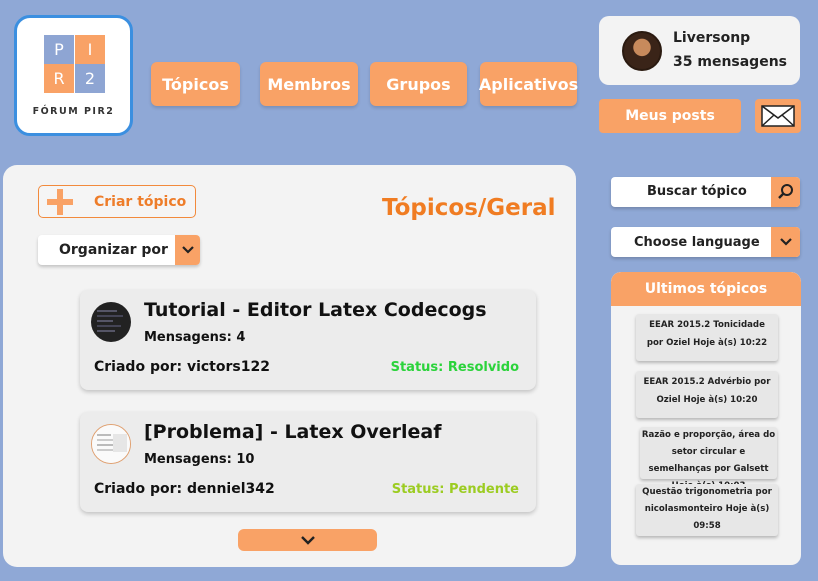  I want to click on avatar, so click(642, 51).